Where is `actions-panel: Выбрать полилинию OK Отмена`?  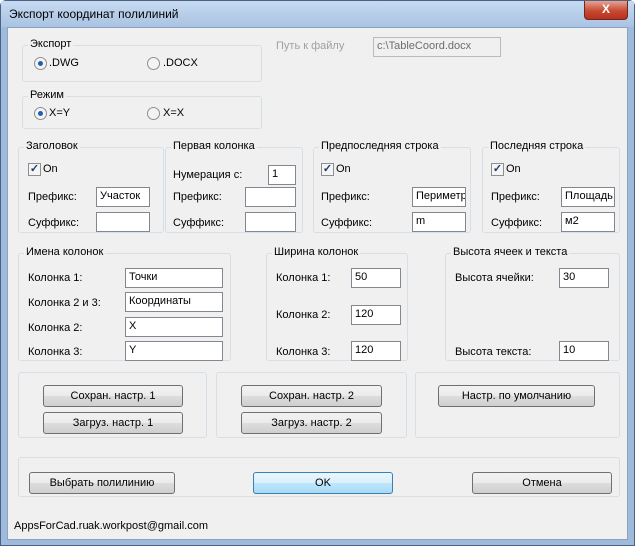
actions-panel: Выбрать полилинию OK Отмена is located at coordinates (319, 477).